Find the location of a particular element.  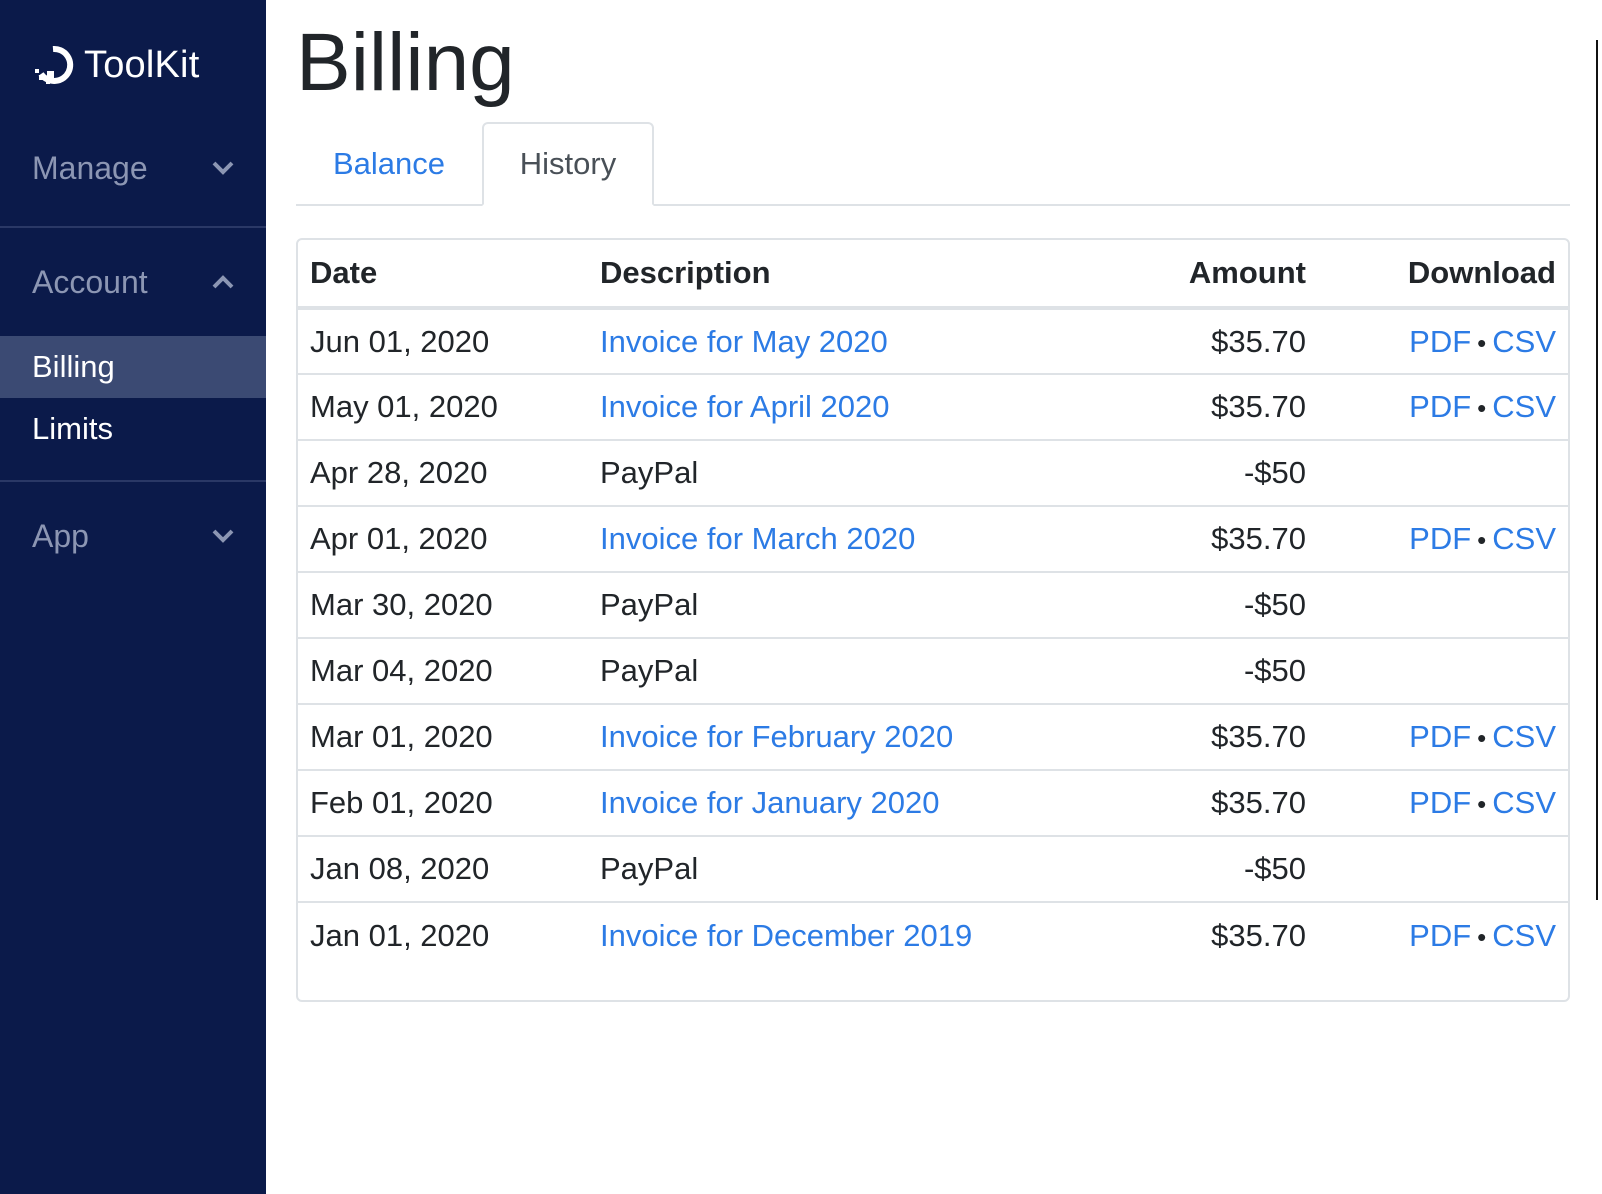

sidebar-item-label: Billing is located at coordinates (73, 366).